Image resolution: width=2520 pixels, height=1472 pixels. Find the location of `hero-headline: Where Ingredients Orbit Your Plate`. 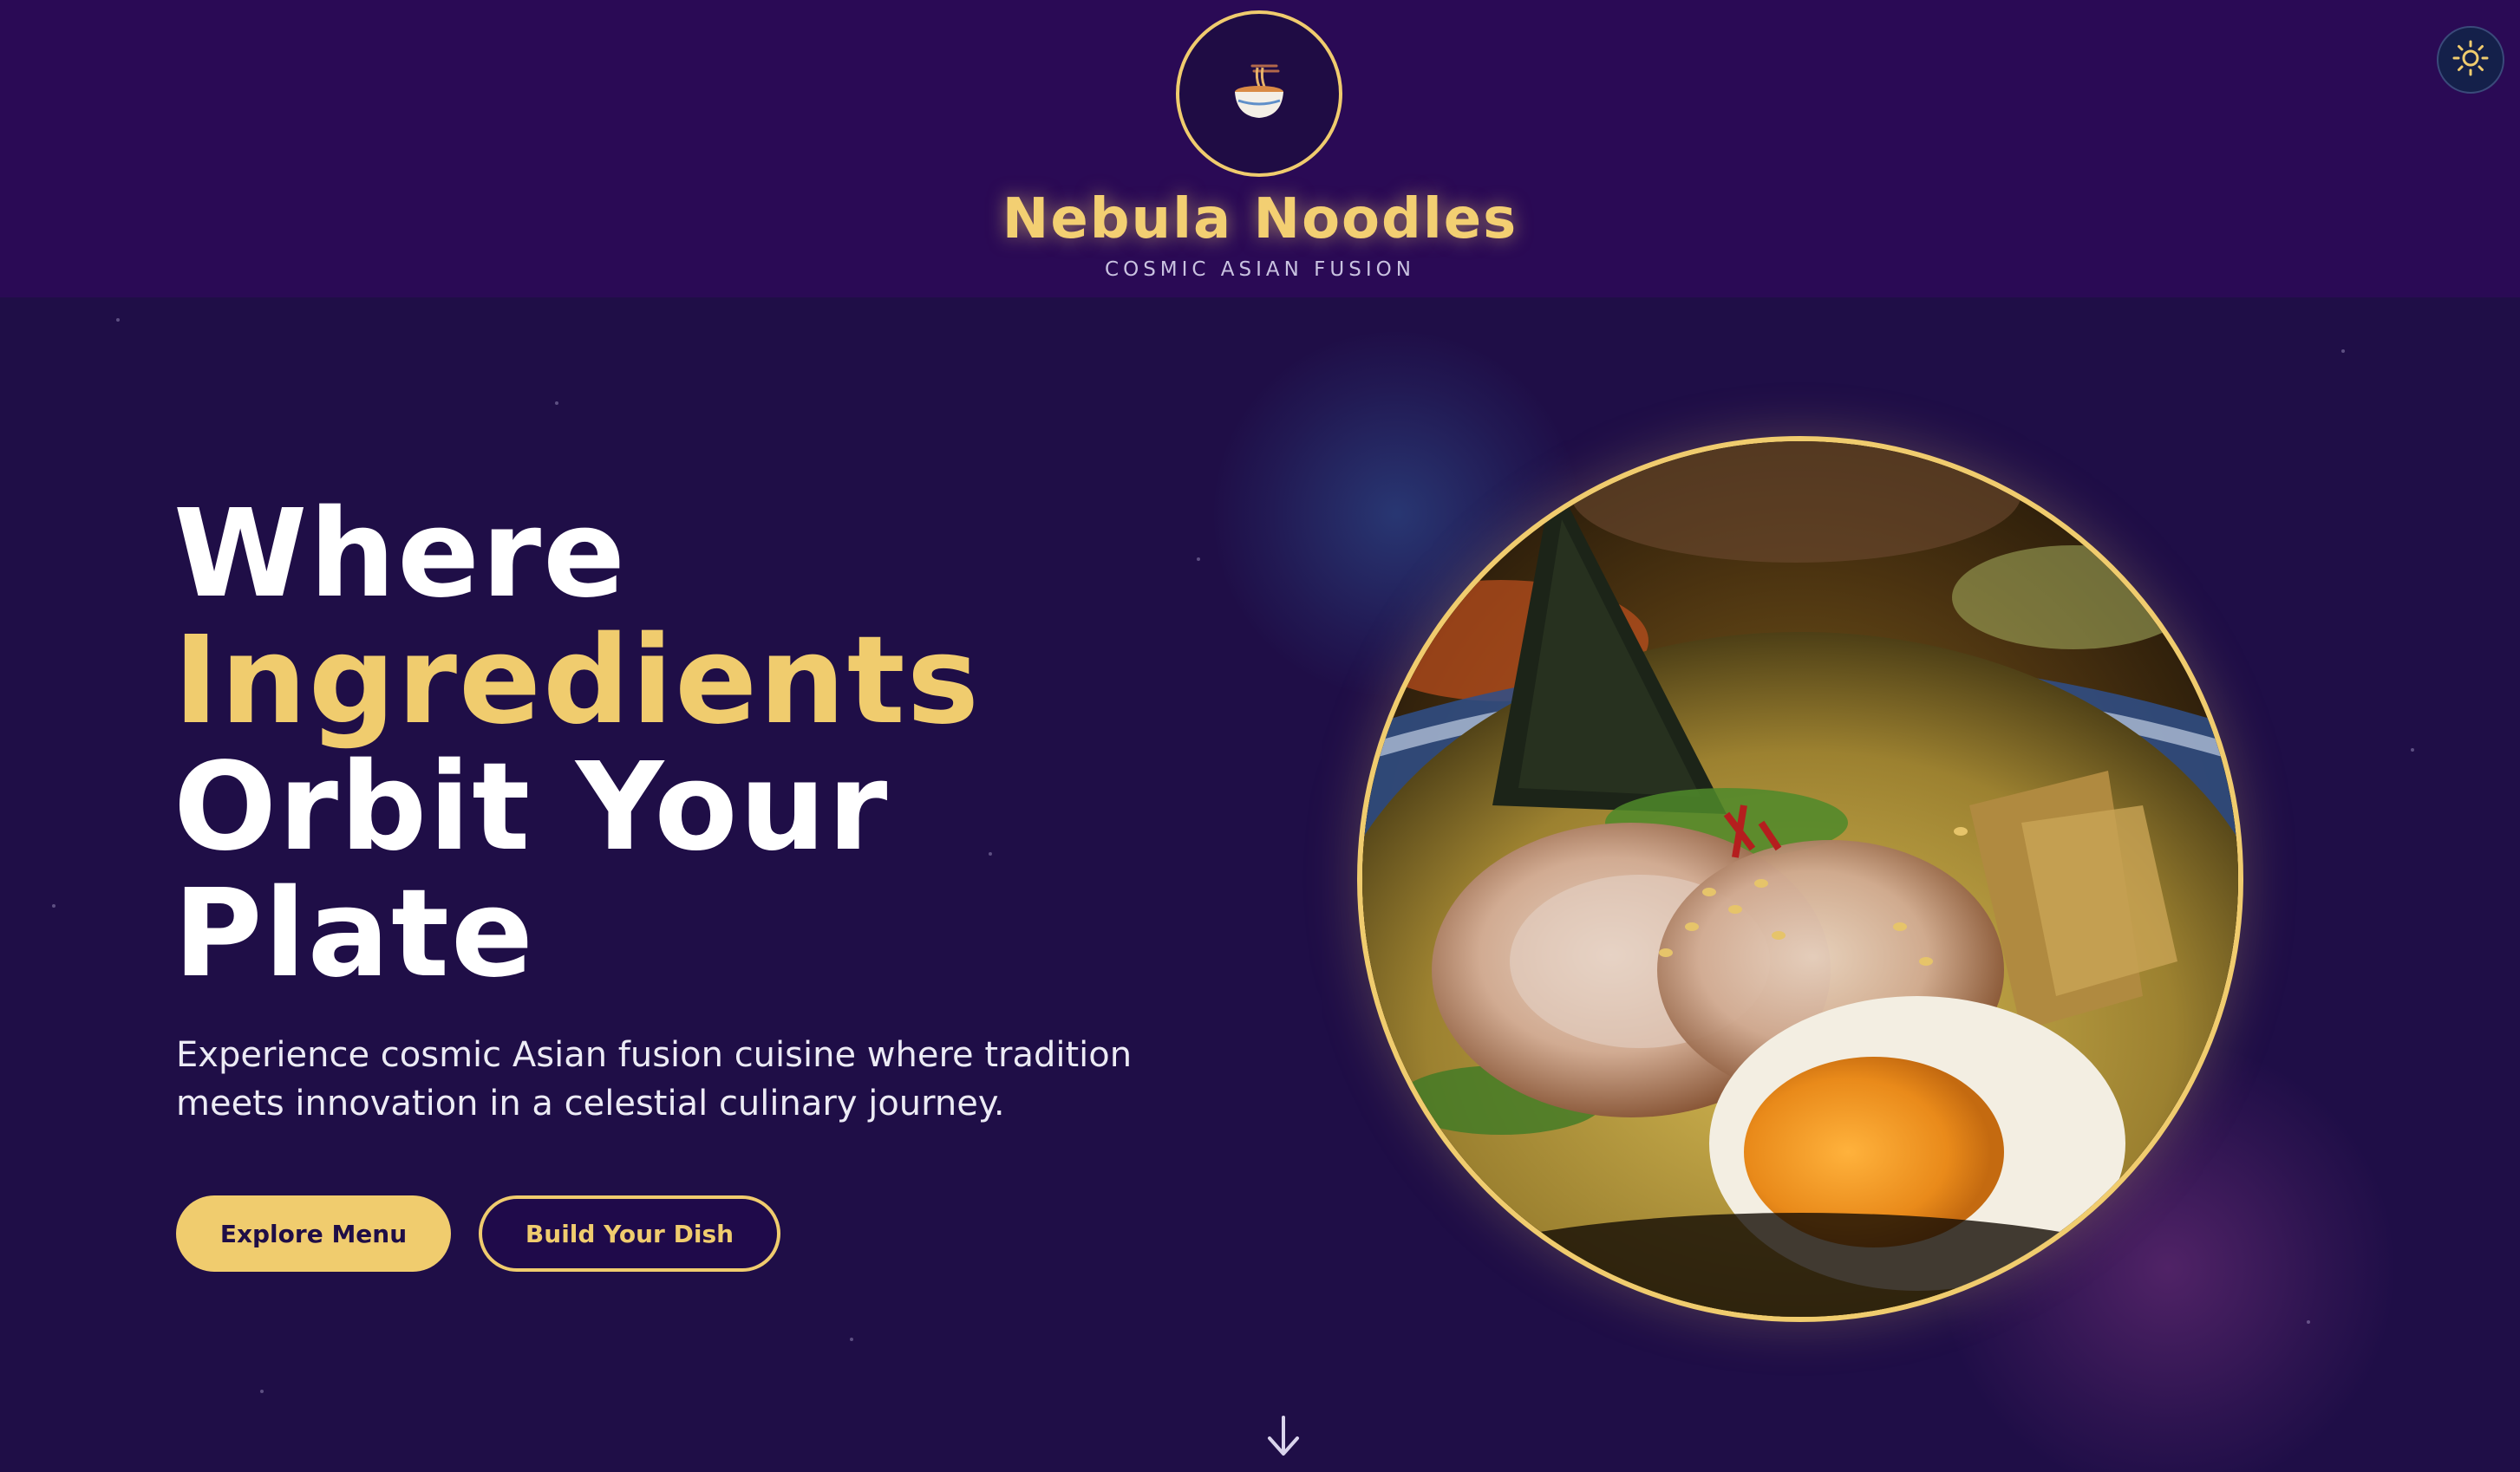

hero-headline: Where Ingredients Orbit Your Plate is located at coordinates (693, 745).